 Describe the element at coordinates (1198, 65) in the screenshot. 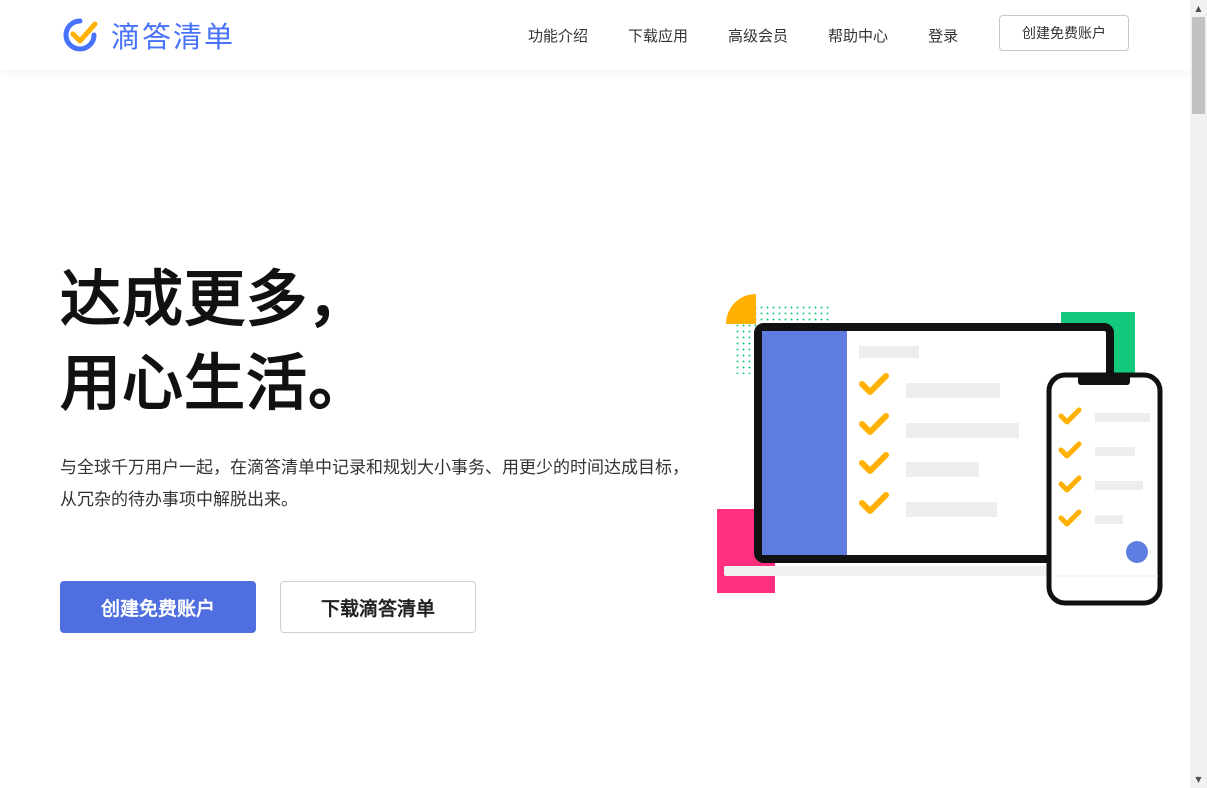

I see `scrollbar-thumb` at that location.